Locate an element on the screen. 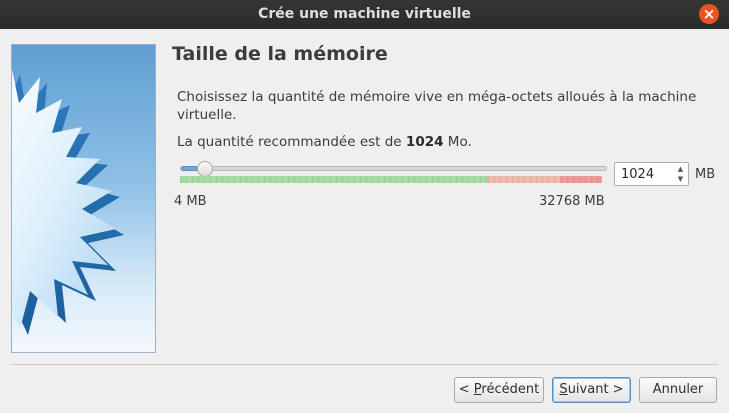 This screenshot has height=413, width=729. wizard-banner-image is located at coordinates (83, 198).